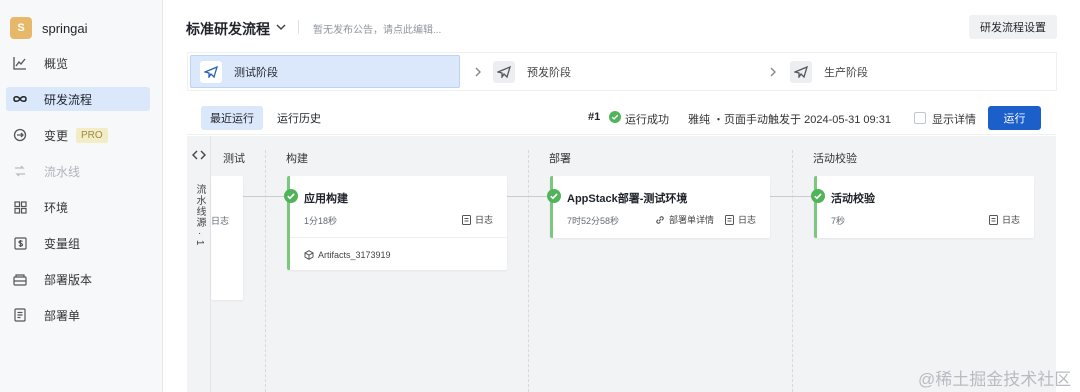 This screenshot has height=392, width=1080. Describe the element at coordinates (395, 223) in the screenshot. I see `job-card-build: 应用构建 1分18秒 日志 Artifacts_3173919` at that location.